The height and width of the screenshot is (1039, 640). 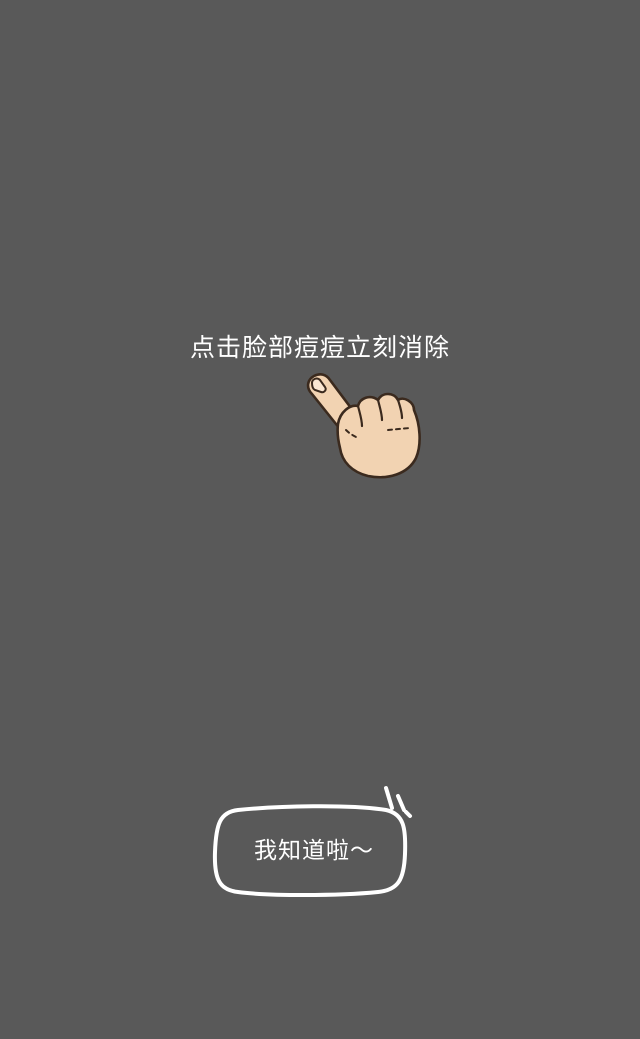 I want to click on dismiss-button-label: 我知道啦～, so click(x=314, y=851).